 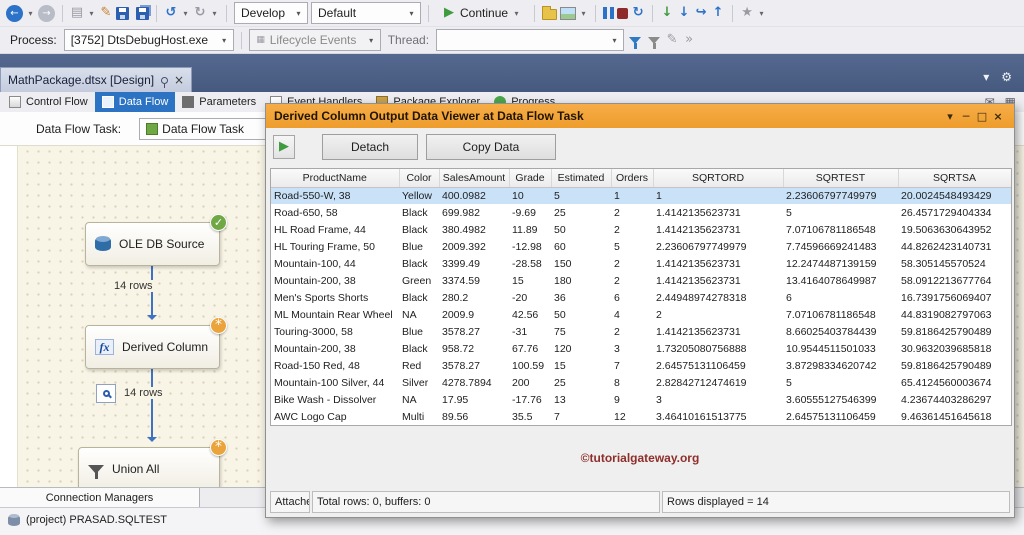 What do you see at coordinates (550, 12) in the screenshot?
I see `open-folder-icon` at bounding box center [550, 12].